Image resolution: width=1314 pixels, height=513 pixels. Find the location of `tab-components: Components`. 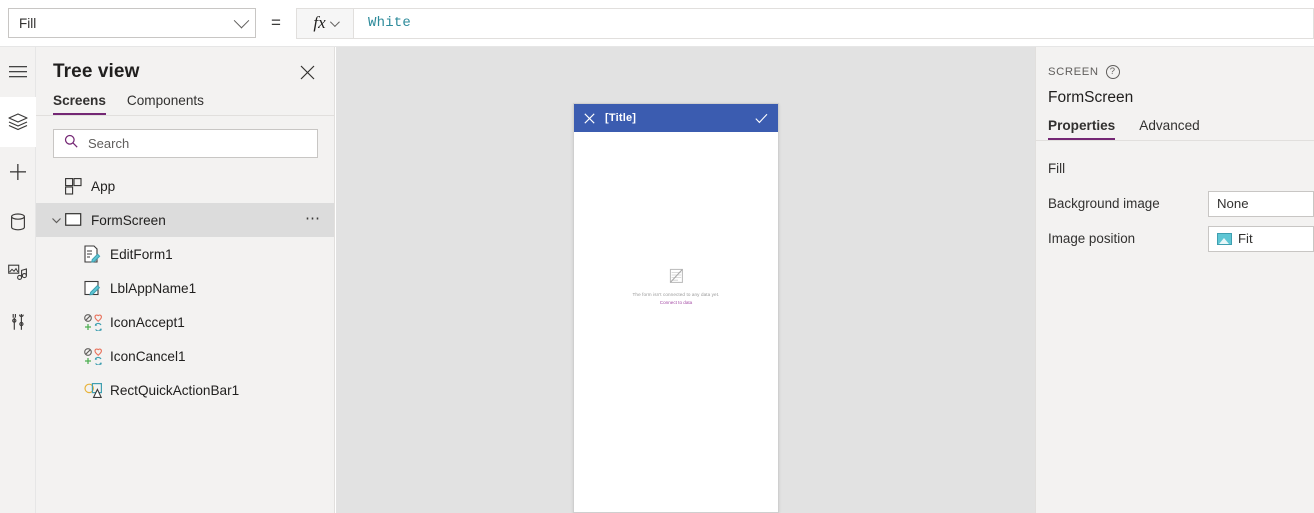

tab-components: Components is located at coordinates (165, 104).